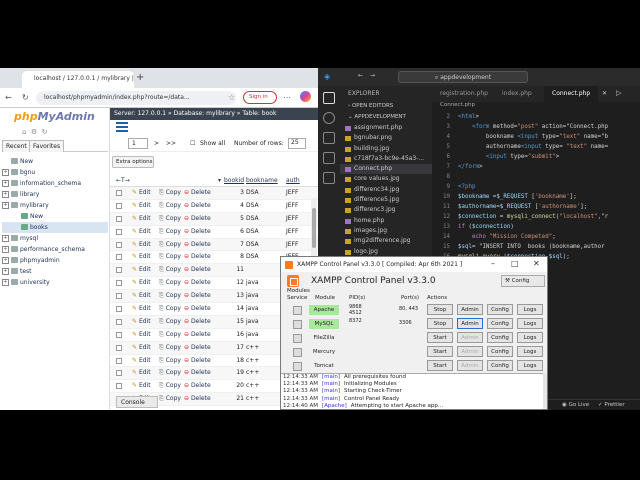  What do you see at coordinates (123, 180) in the screenshot?
I see `sort-arrows-icon: ←T→` at bounding box center [123, 180].